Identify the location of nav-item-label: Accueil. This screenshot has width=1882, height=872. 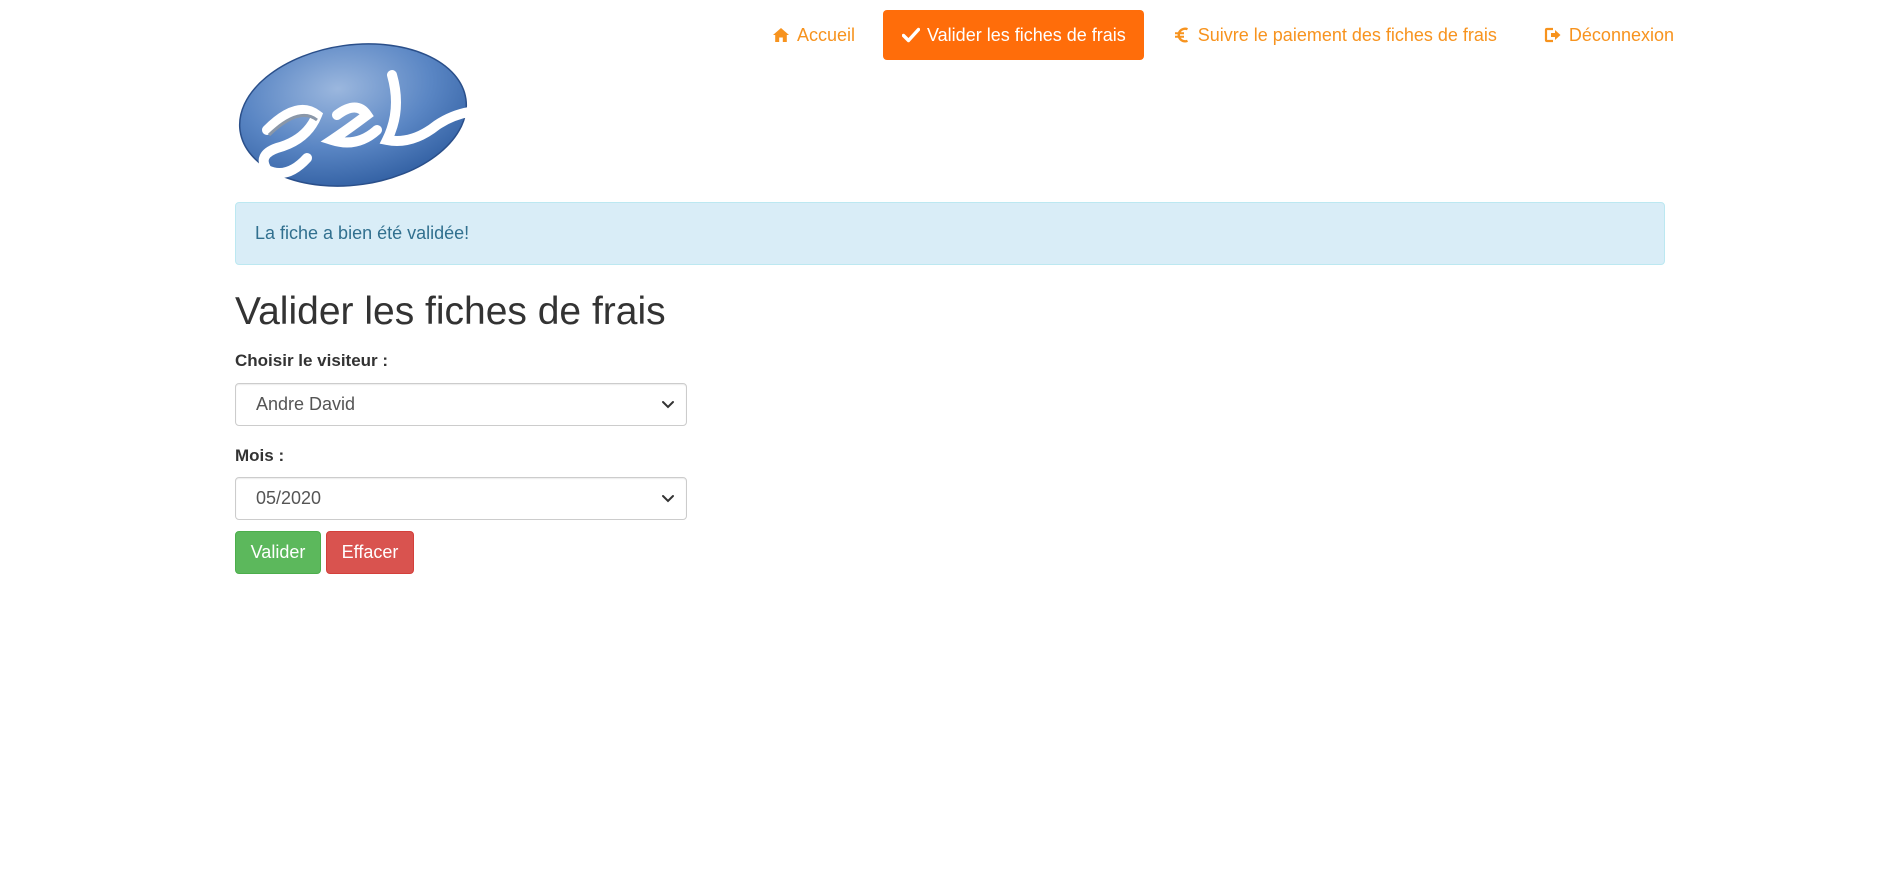
(825, 34).